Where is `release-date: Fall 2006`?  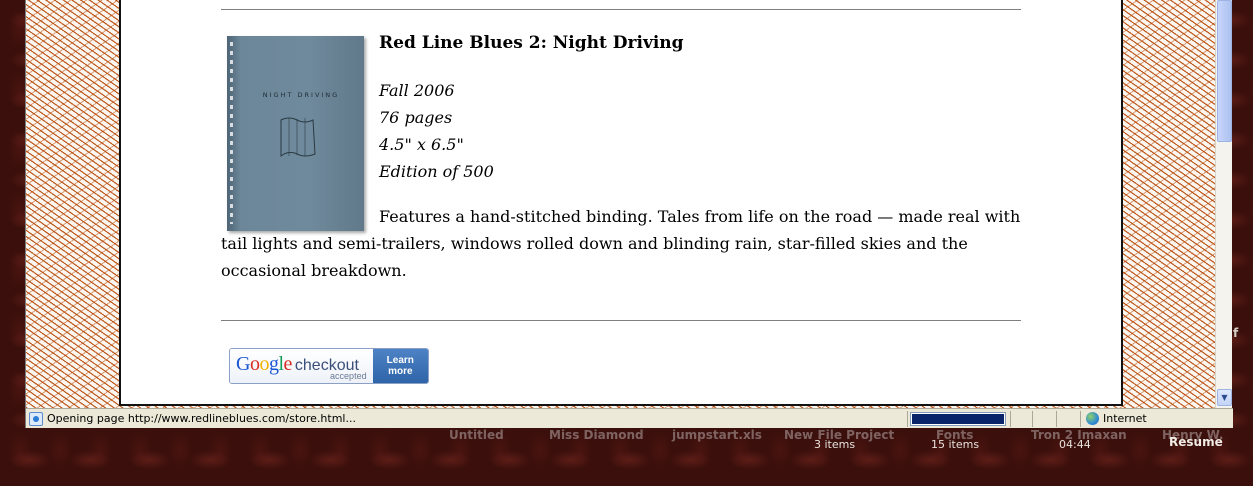
release-date: Fall 2006 is located at coordinates (417, 90).